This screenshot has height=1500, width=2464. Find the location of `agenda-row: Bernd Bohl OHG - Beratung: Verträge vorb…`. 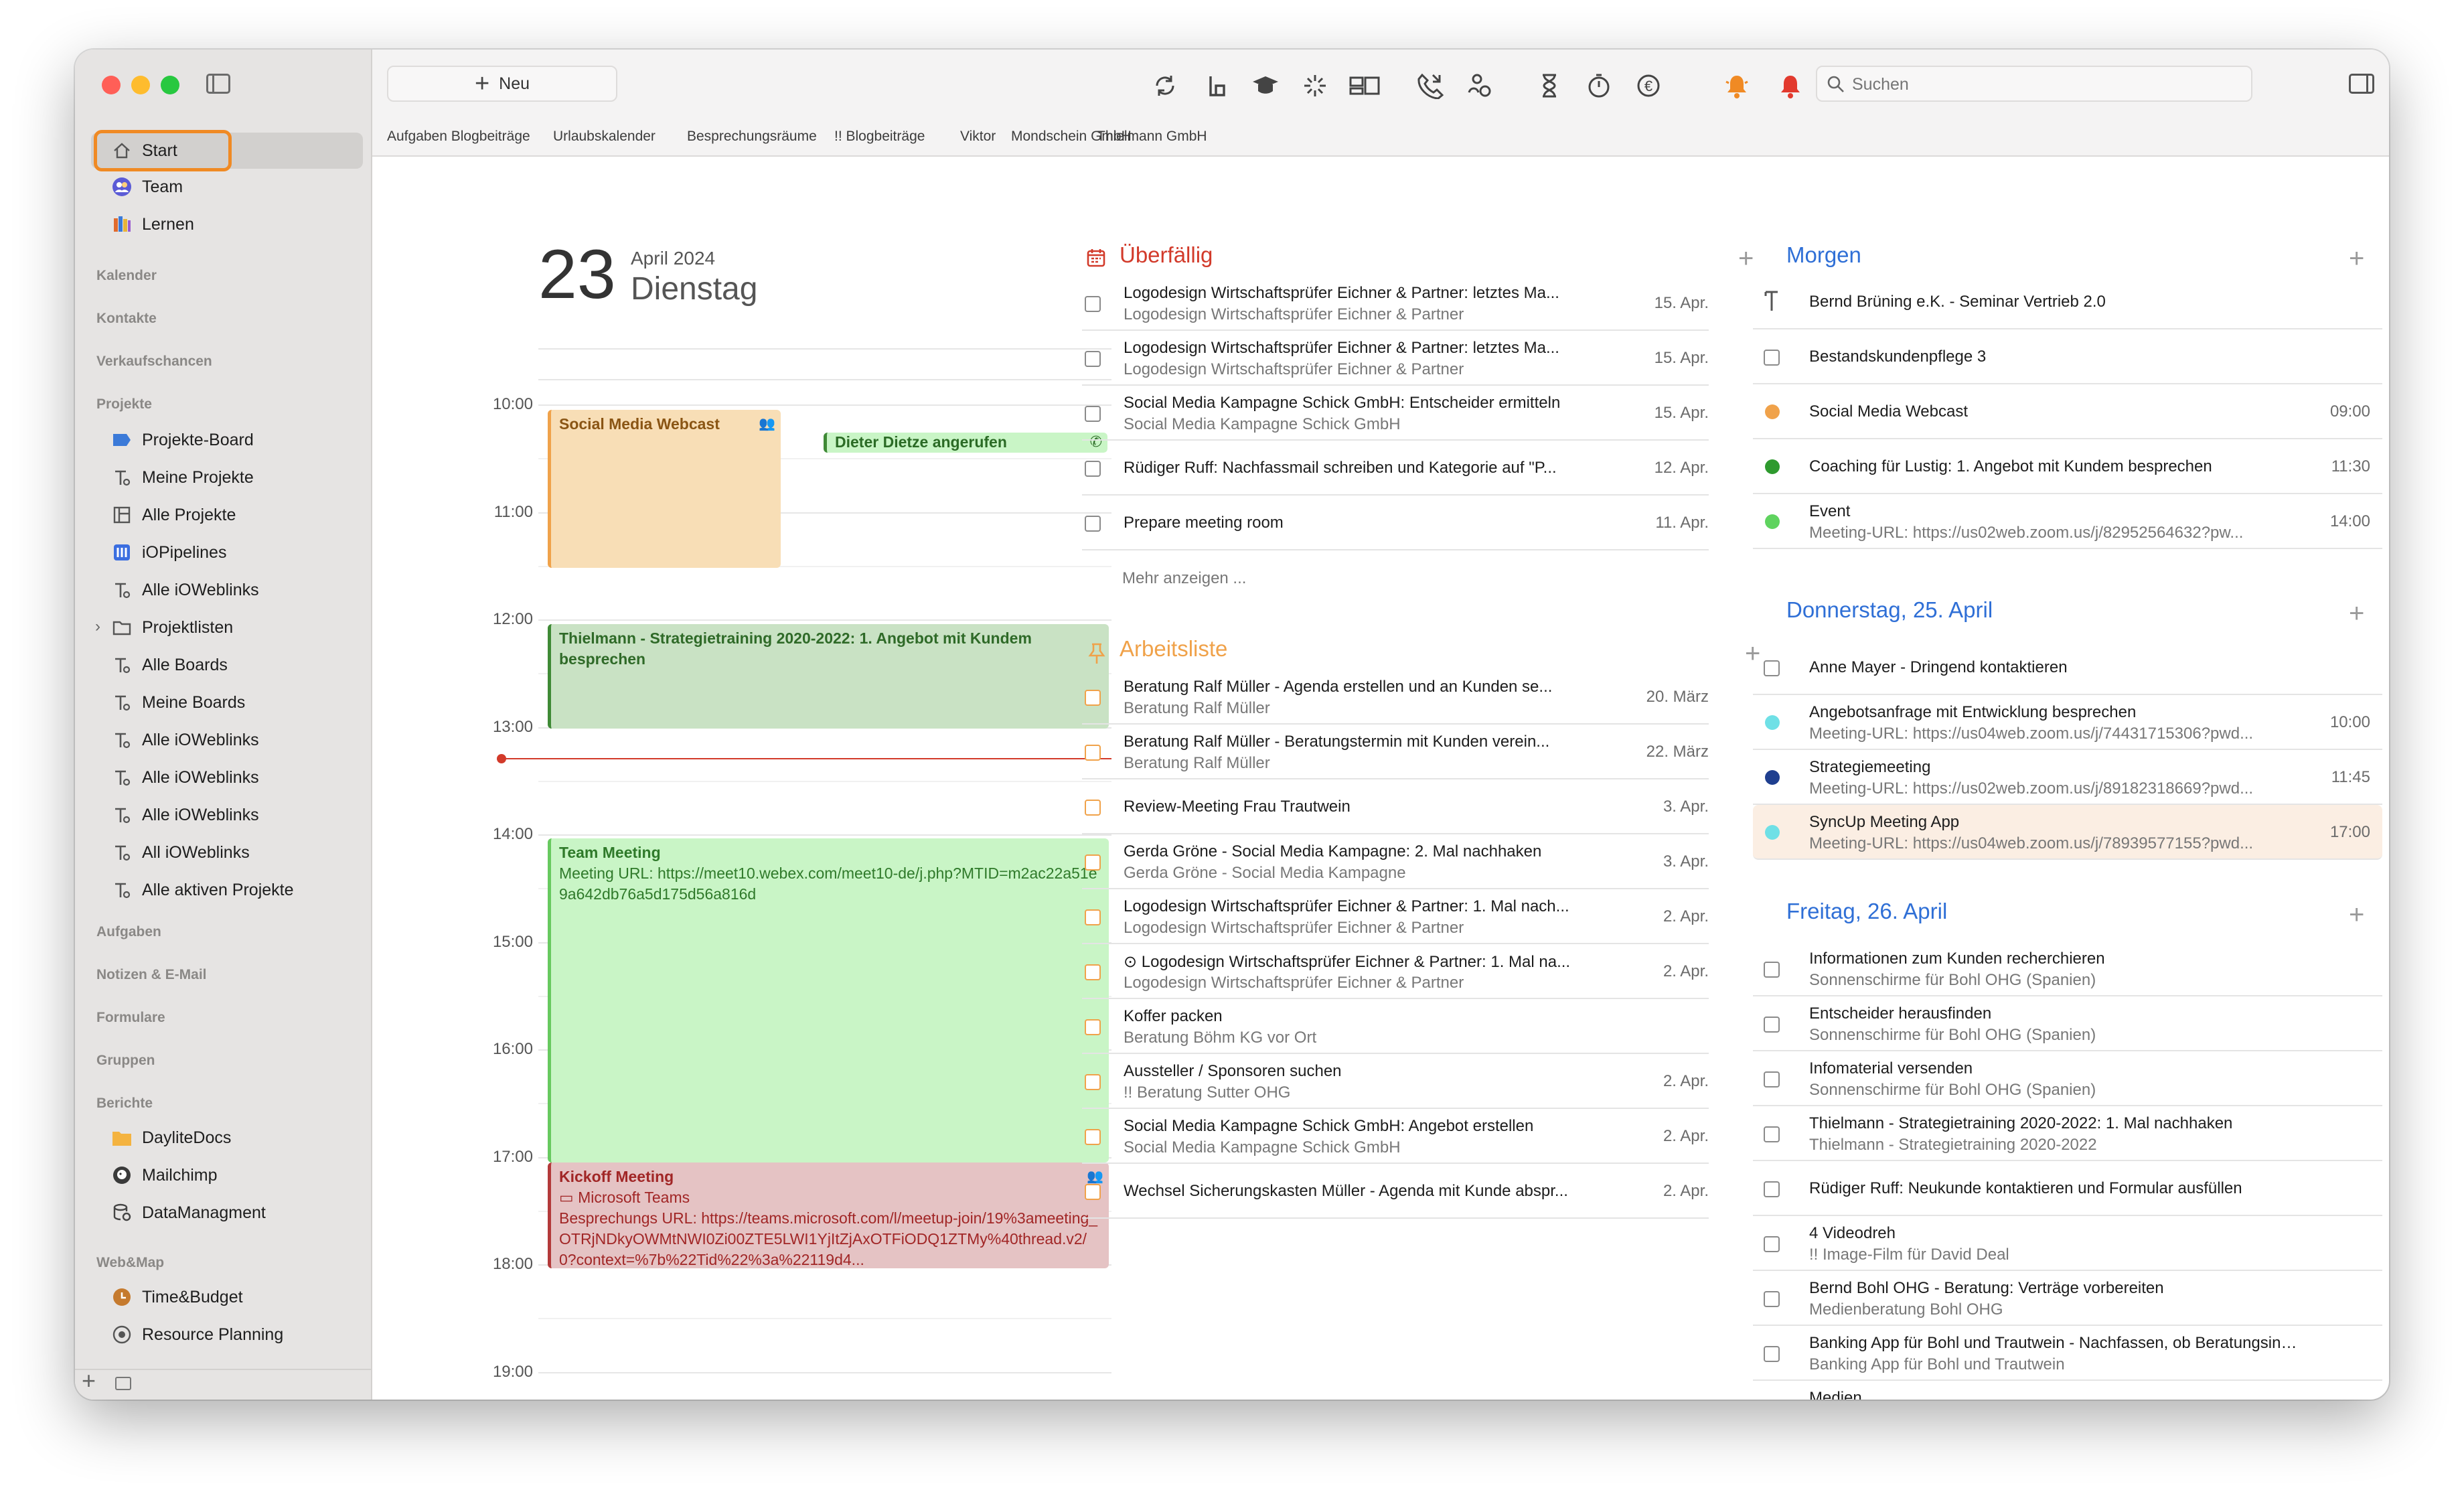

agenda-row: Bernd Bohl OHG - Beratung: Verträge vorb… is located at coordinates (2067, 1298).